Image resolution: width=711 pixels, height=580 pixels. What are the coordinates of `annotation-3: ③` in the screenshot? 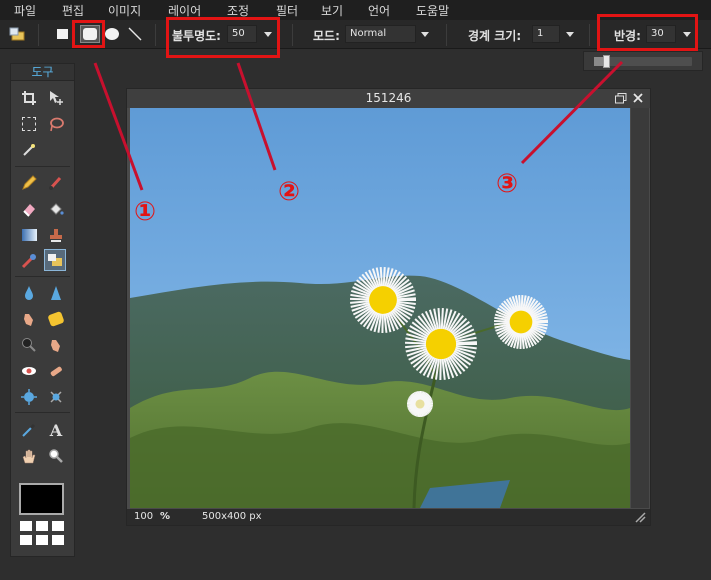 It's located at (507, 184).